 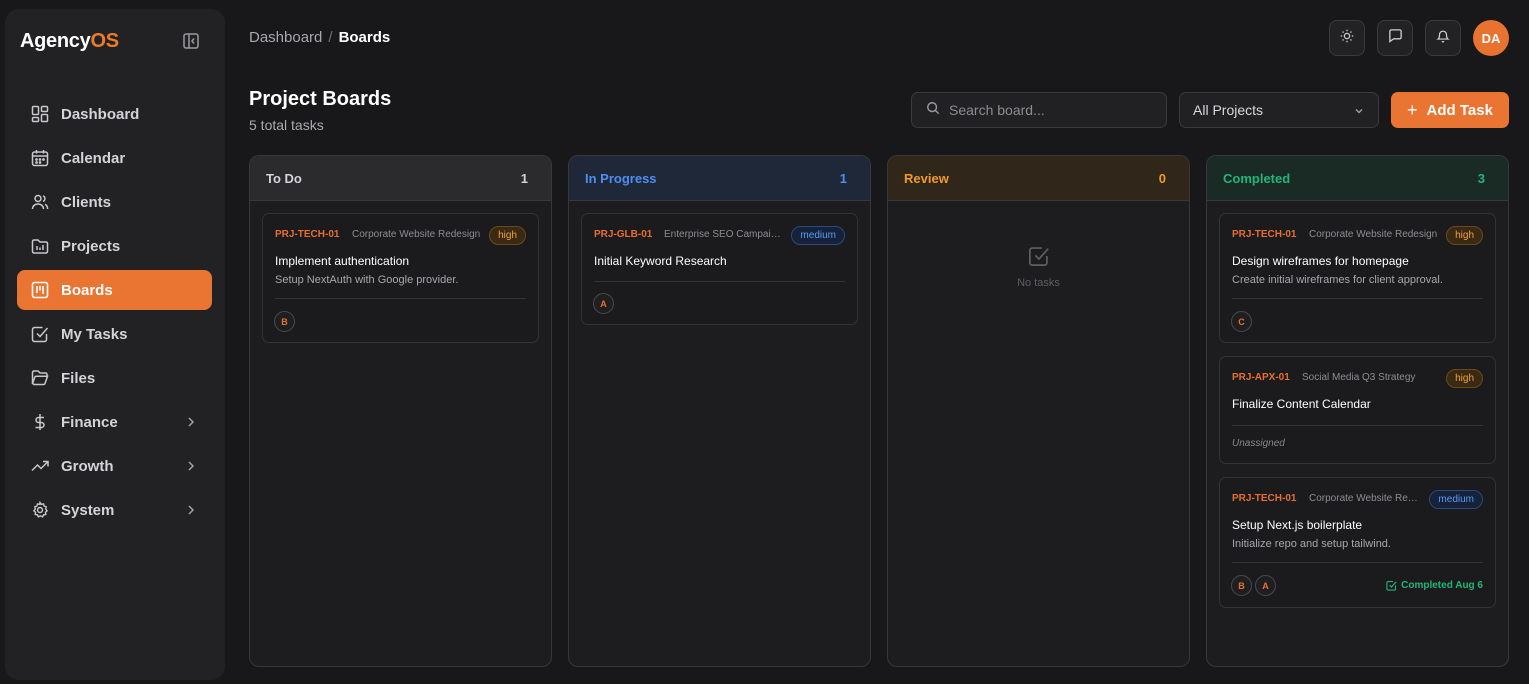 I want to click on column-count: 1, so click(x=843, y=178).